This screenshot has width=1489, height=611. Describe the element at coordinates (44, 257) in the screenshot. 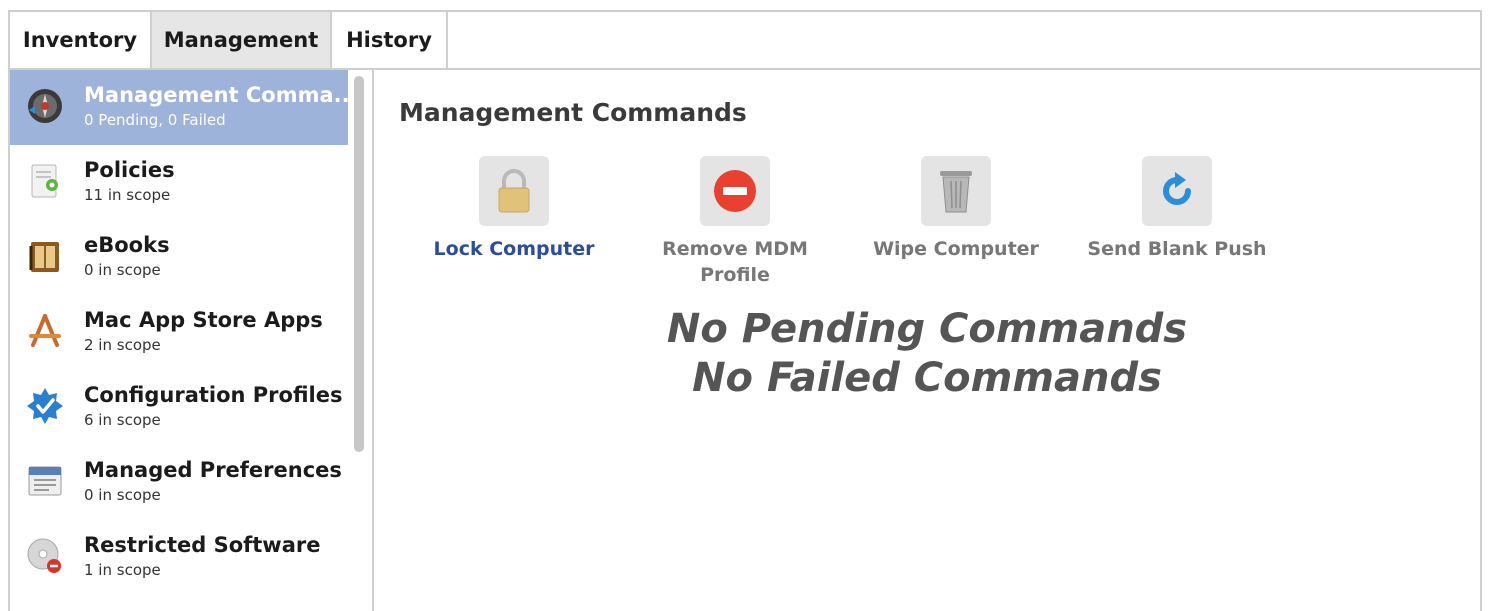

I see `ebooks-icon` at that location.